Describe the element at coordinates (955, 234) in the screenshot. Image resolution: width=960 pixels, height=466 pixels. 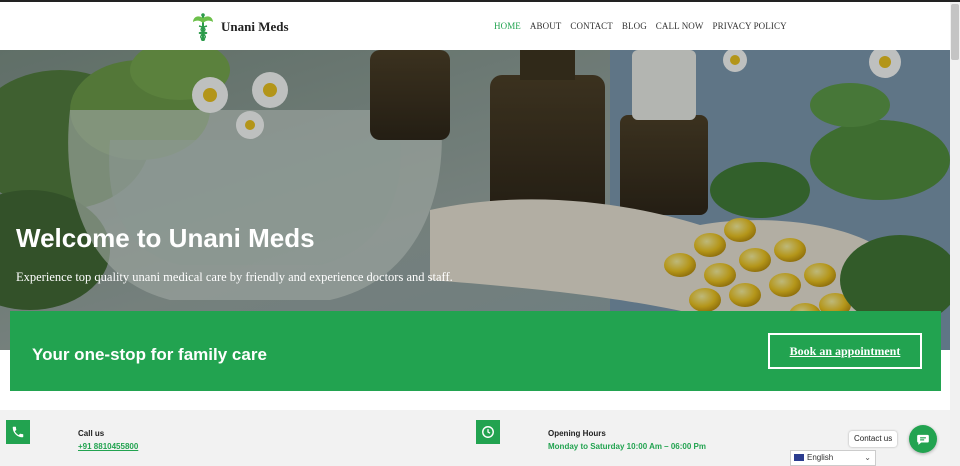
I see `page-scrollbar` at that location.